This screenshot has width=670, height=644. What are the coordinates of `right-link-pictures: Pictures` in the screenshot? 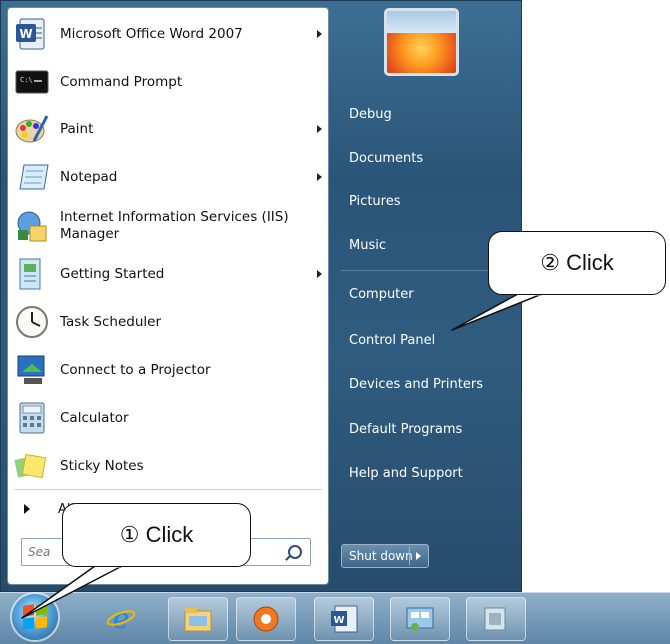 It's located at (374, 201).